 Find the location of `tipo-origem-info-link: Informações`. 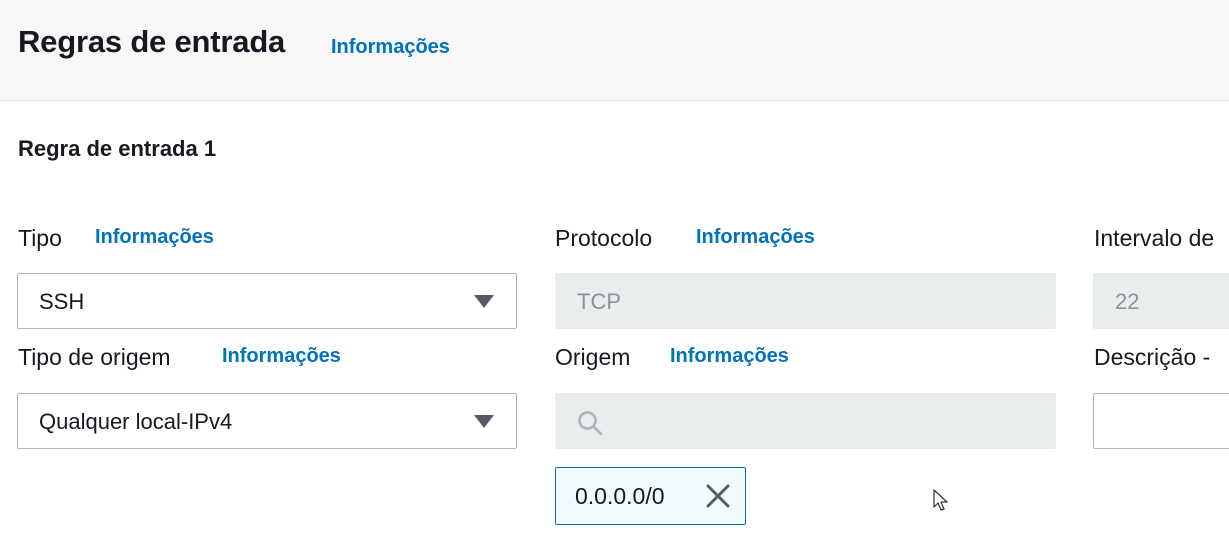

tipo-origem-info-link: Informações is located at coordinates (281, 356).